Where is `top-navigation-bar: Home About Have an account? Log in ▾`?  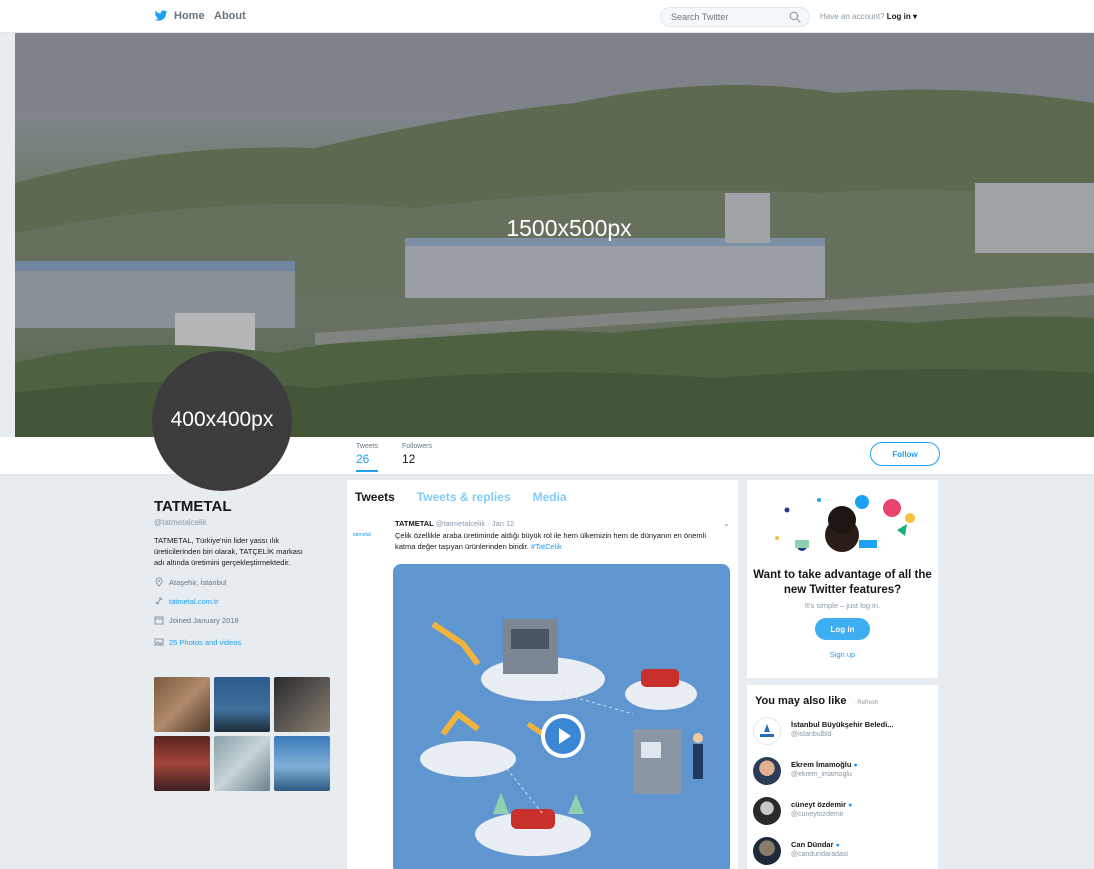 top-navigation-bar: Home About Have an account? Log in ▾ is located at coordinates (547, 16).